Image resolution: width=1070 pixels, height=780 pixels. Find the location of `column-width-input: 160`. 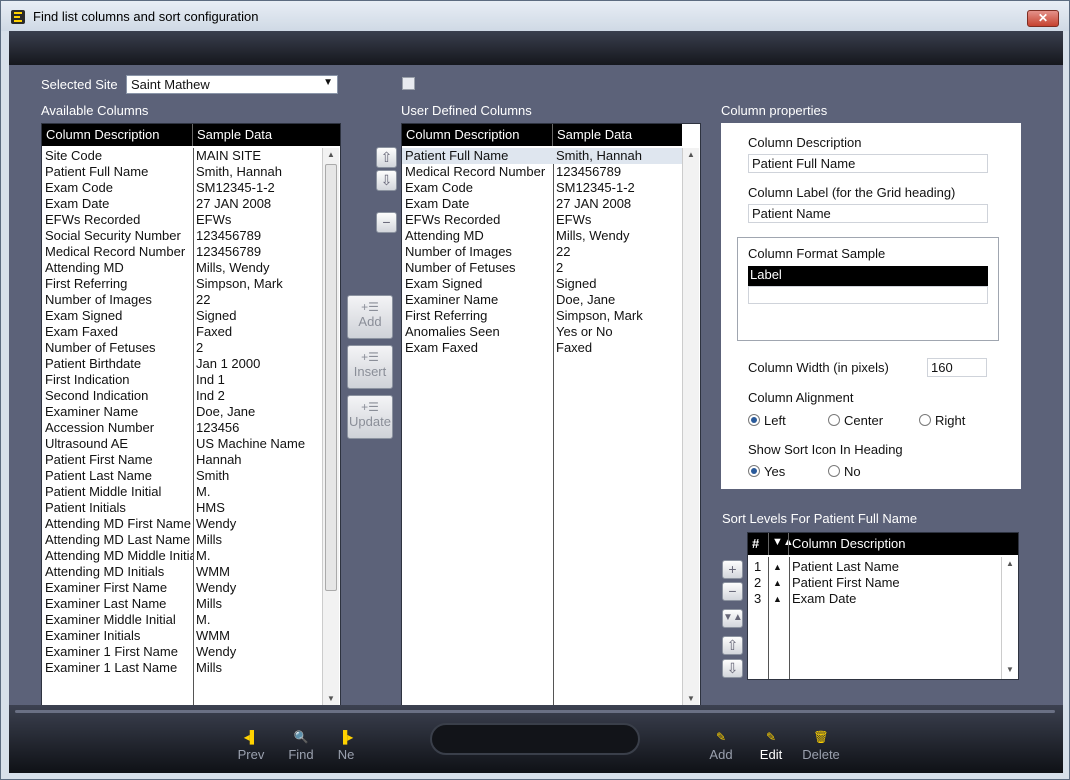

column-width-input: 160 is located at coordinates (957, 367).